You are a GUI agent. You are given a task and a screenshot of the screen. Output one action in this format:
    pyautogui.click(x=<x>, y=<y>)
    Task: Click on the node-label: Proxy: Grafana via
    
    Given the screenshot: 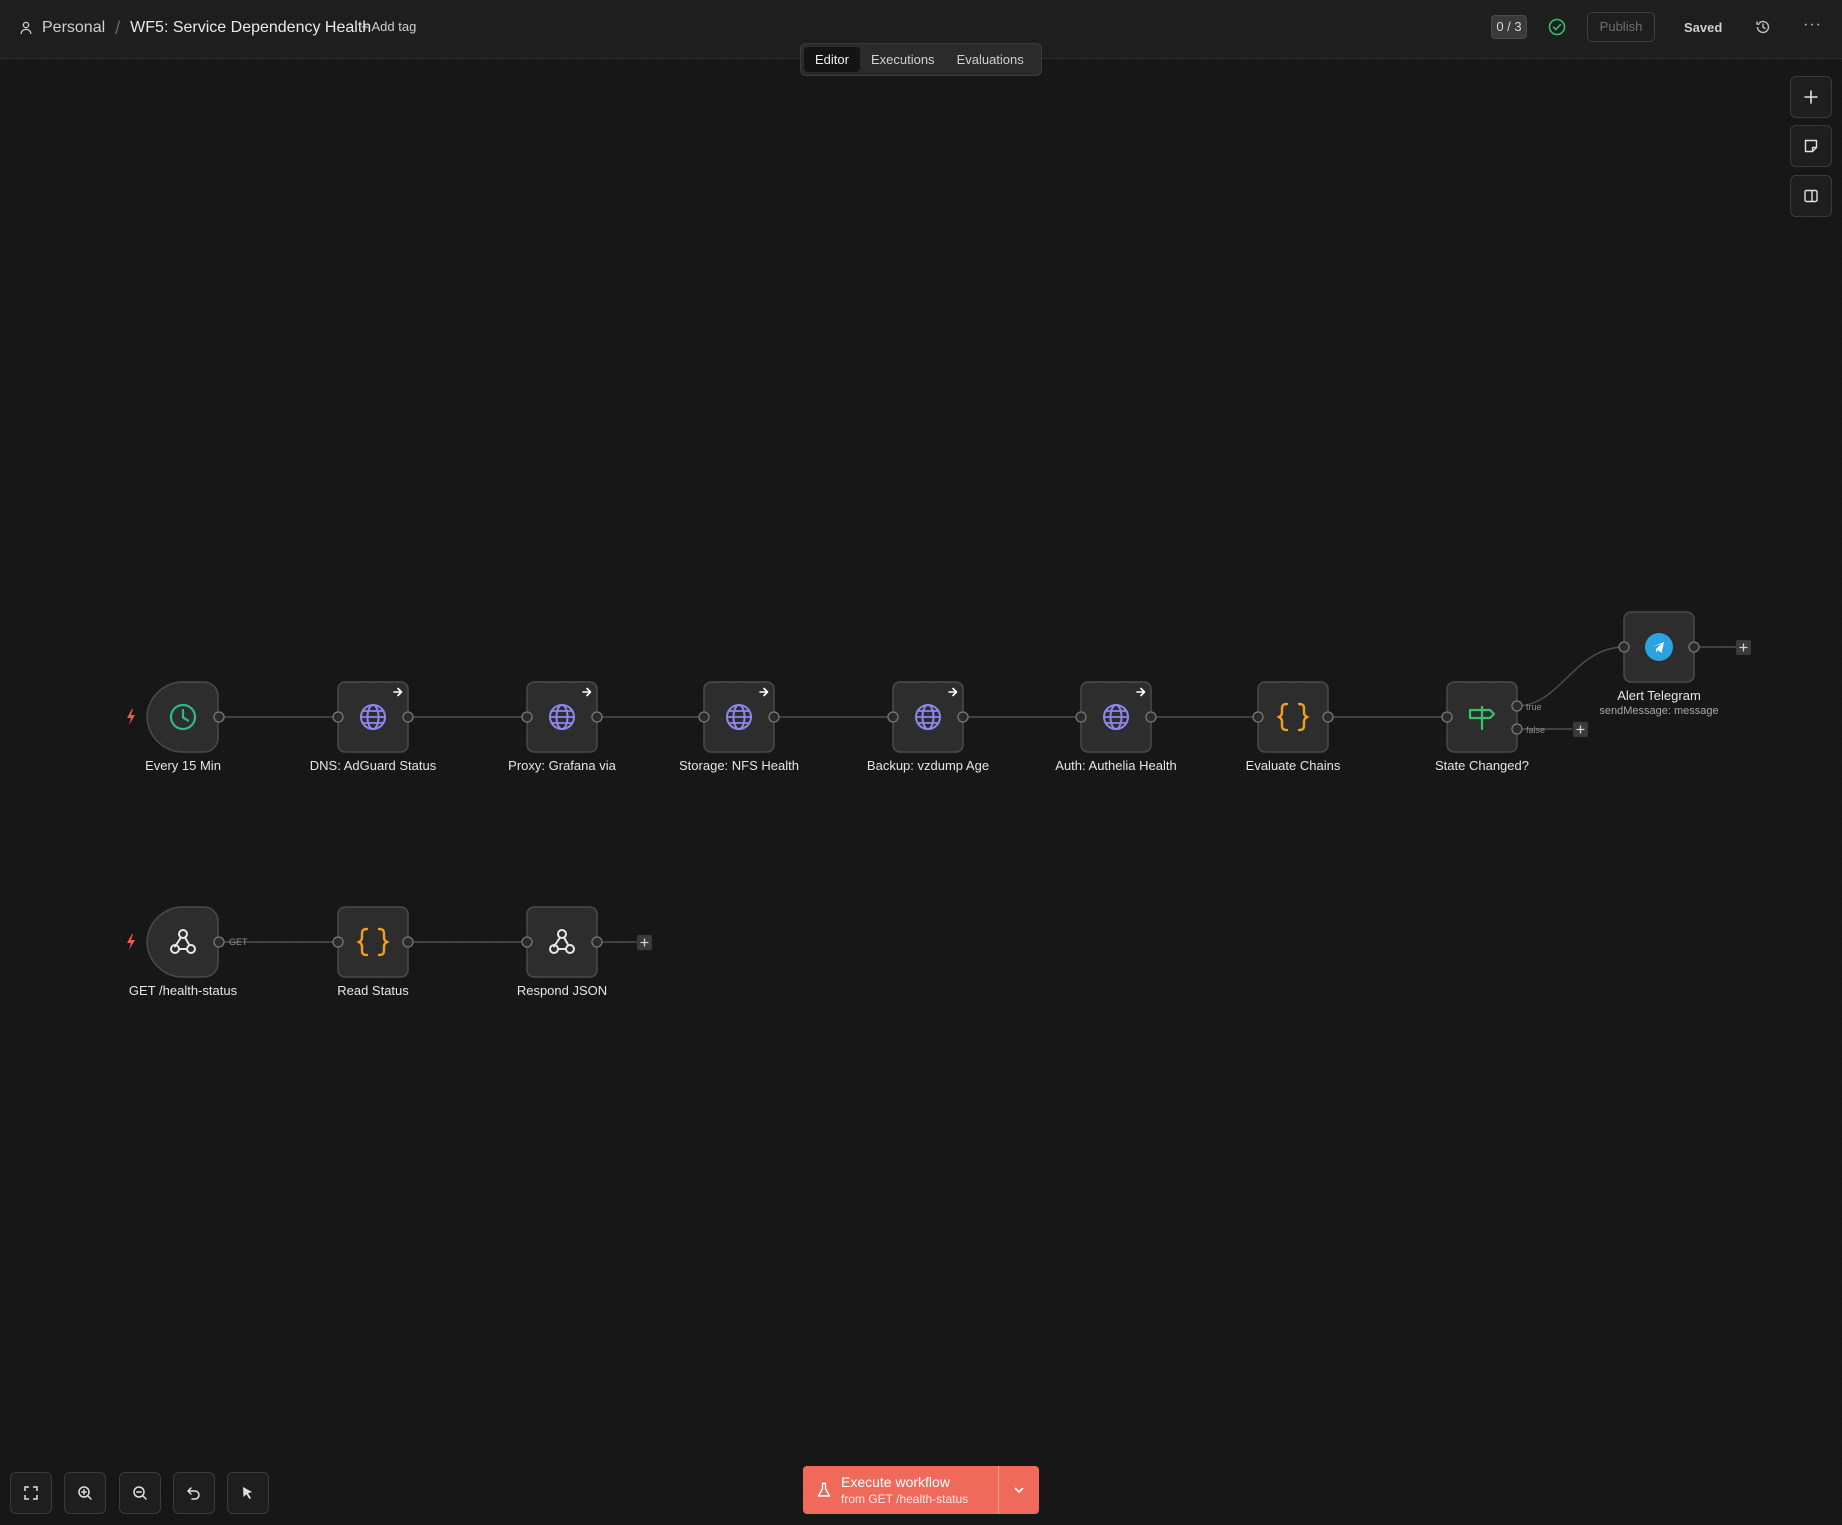 What is the action you would take?
    pyautogui.click(x=562, y=765)
    